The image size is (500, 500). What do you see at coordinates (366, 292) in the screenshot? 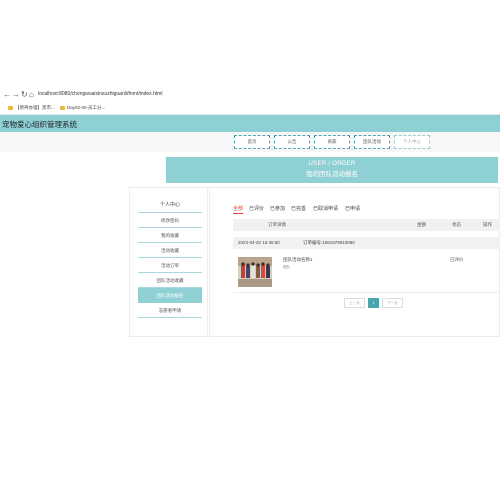
I see `row-divider` at bounding box center [366, 292].